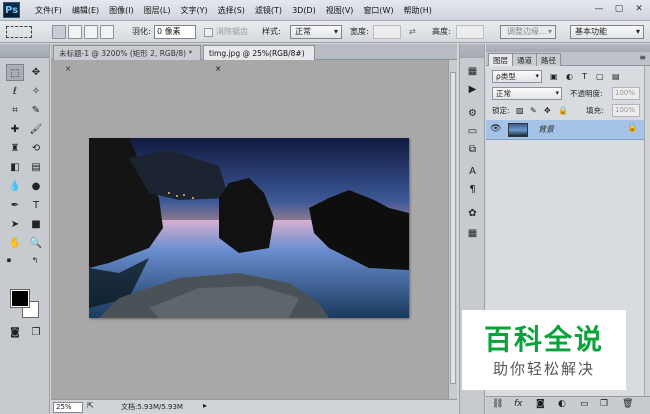 This screenshot has width=650, height=414. Describe the element at coordinates (472, 51) in the screenshot. I see `strip-grip` at that location.